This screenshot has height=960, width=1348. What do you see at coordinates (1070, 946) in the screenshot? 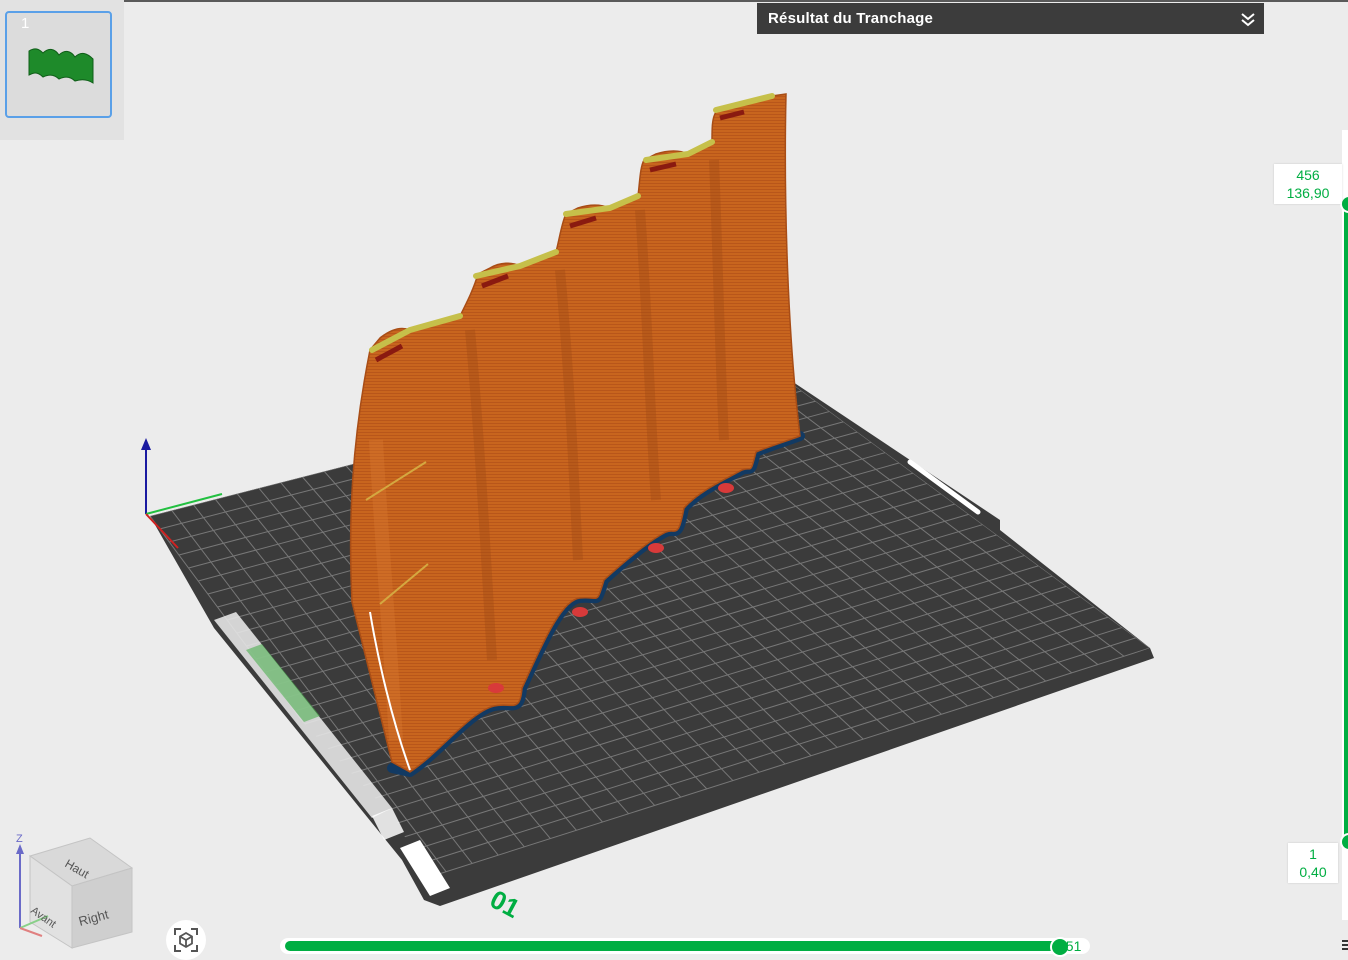
I see `move-slider-value: 751` at bounding box center [1070, 946].